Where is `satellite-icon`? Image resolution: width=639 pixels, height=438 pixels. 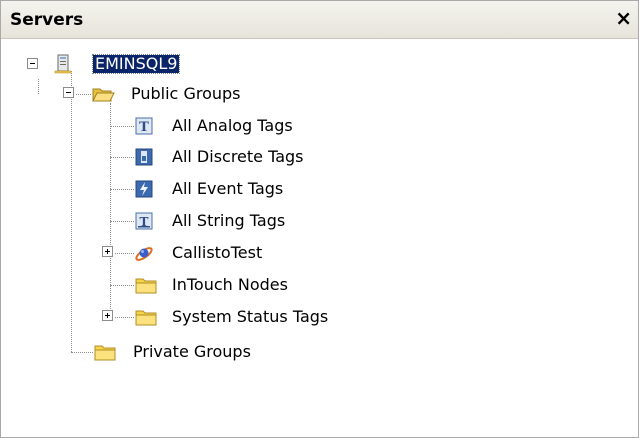
satellite-icon is located at coordinates (144, 254).